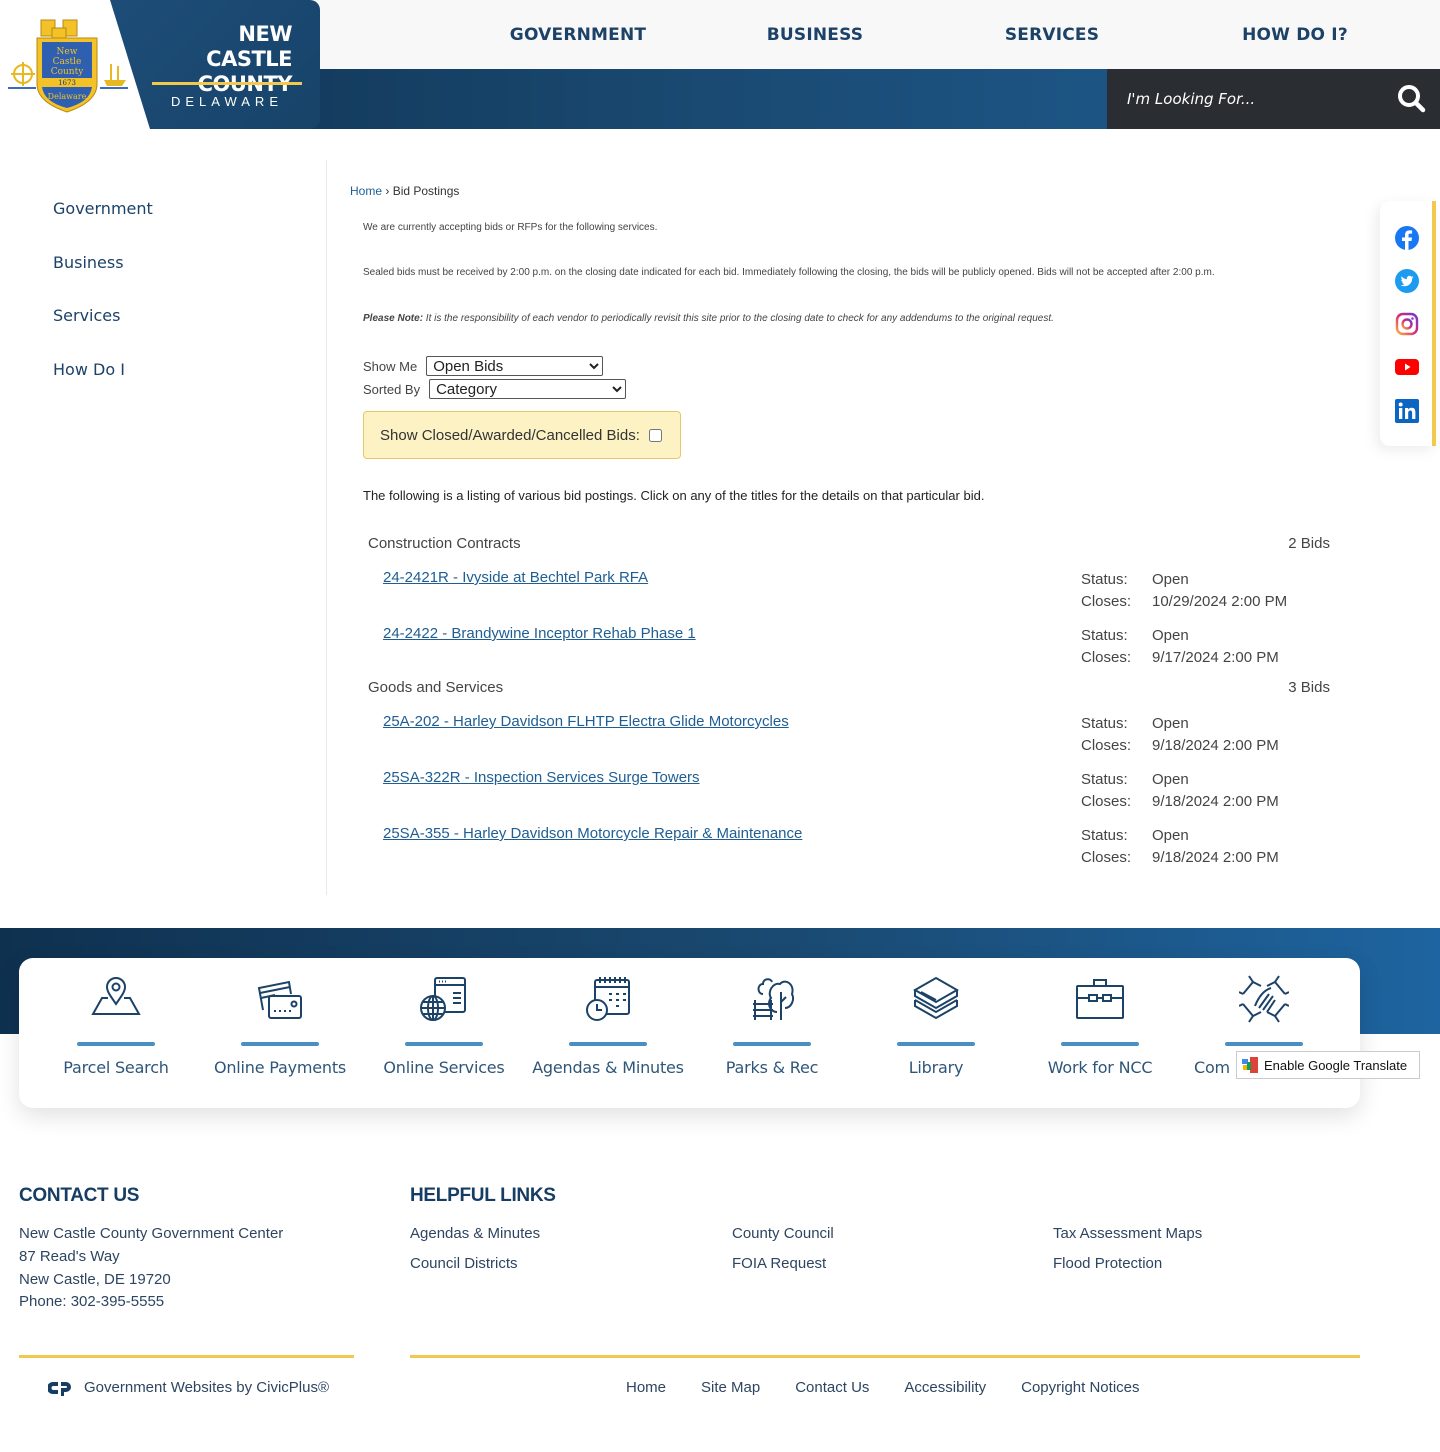  What do you see at coordinates (1052, 34) in the screenshot?
I see `nav-services: SERVICES` at bounding box center [1052, 34].